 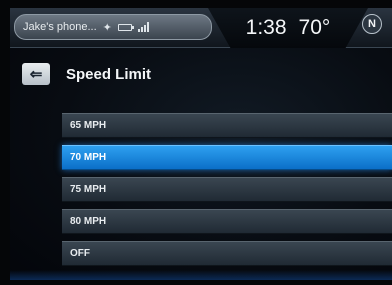 I want to click on battery-icon, so click(x=125, y=27).